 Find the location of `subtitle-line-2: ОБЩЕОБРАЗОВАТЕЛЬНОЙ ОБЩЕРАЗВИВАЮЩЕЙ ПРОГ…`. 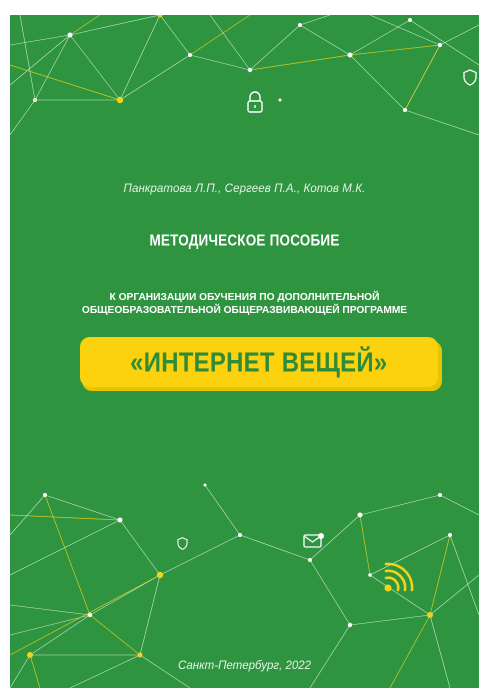

subtitle-line-2: ОБЩЕОБРАЗОВАТЕЛЬНОЙ ОБЩЕРАЗВИВАЮЩЕЙ ПРОГ… is located at coordinates (244, 310).